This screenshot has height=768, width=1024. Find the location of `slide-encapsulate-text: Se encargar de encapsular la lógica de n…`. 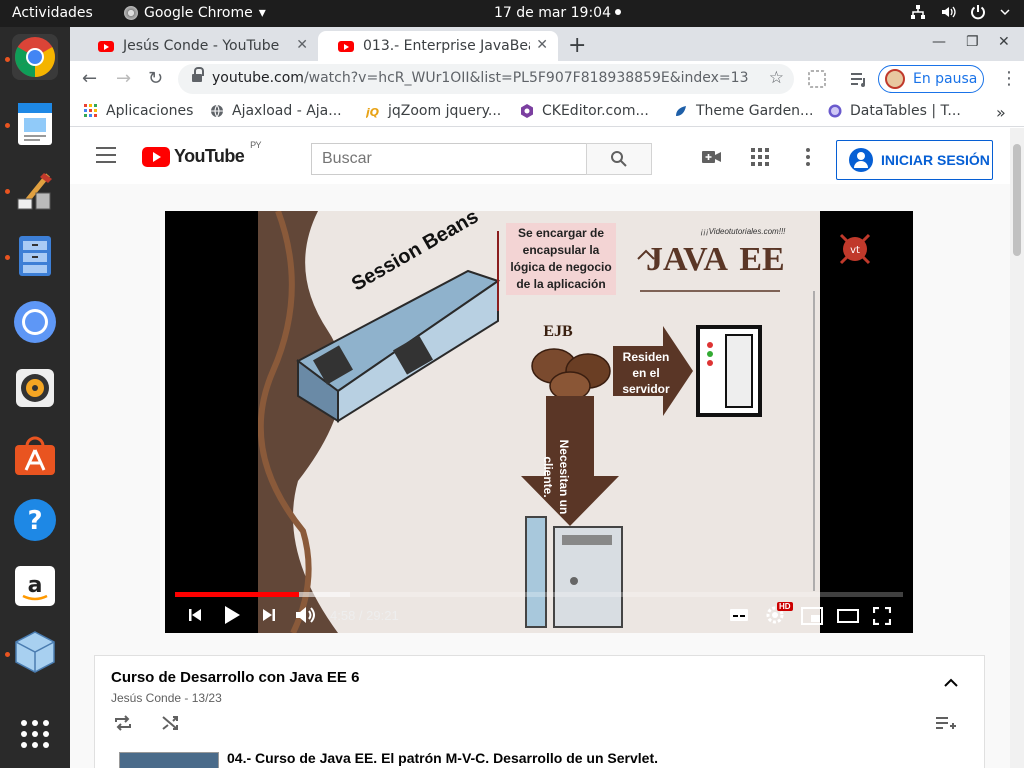

slide-encapsulate-text: Se encargar de encapsular la lógica de n… is located at coordinates (561, 259).